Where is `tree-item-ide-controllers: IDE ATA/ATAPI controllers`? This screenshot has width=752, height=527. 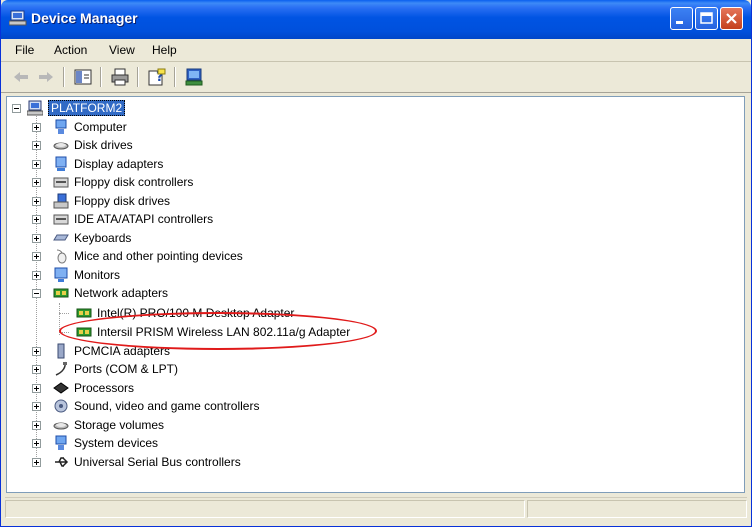 tree-item-ide-controllers: IDE ATA/ATAPI controllers is located at coordinates (133, 219).